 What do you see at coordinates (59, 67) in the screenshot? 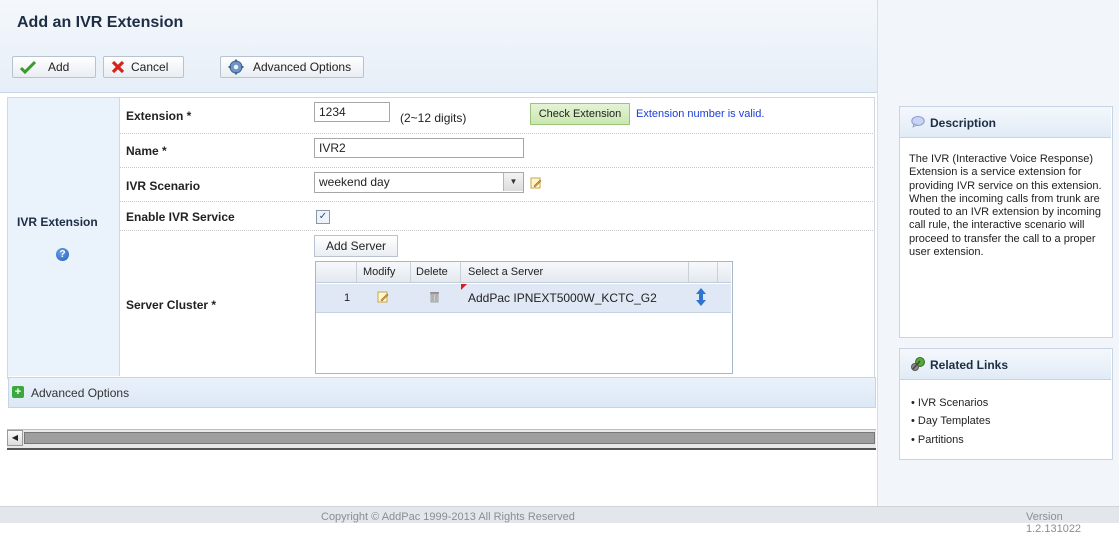
I see `add-button-label: Add` at bounding box center [59, 67].